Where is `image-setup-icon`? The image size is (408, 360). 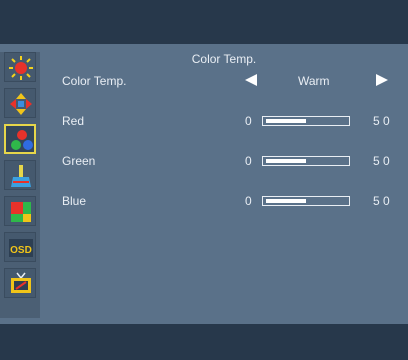
image-setup-icon is located at coordinates (21, 176).